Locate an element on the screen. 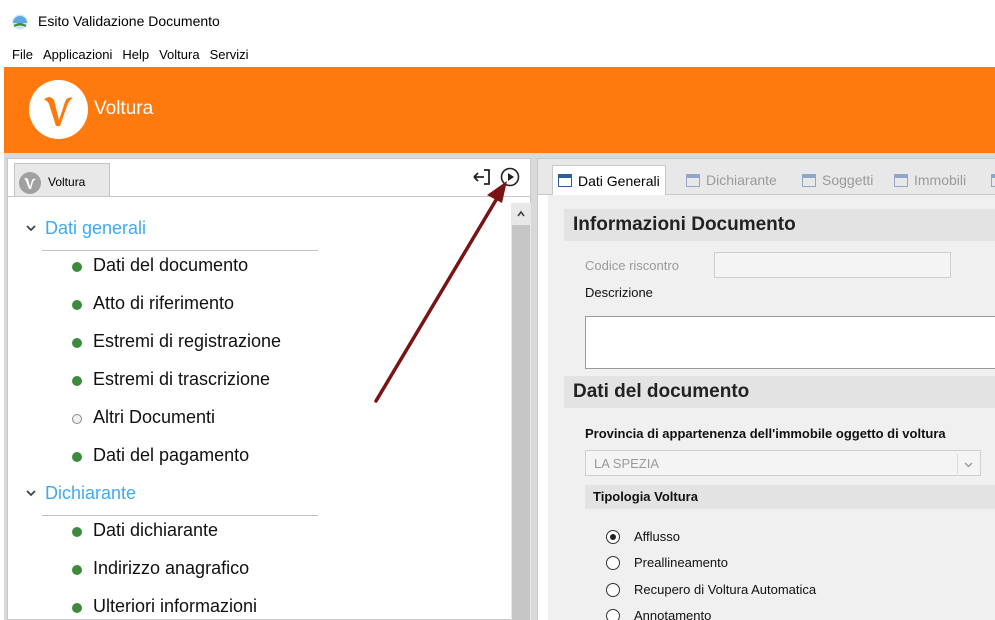 The height and width of the screenshot is (620, 995). section-dati-del-documento: Dati del documento is located at coordinates (779, 392).